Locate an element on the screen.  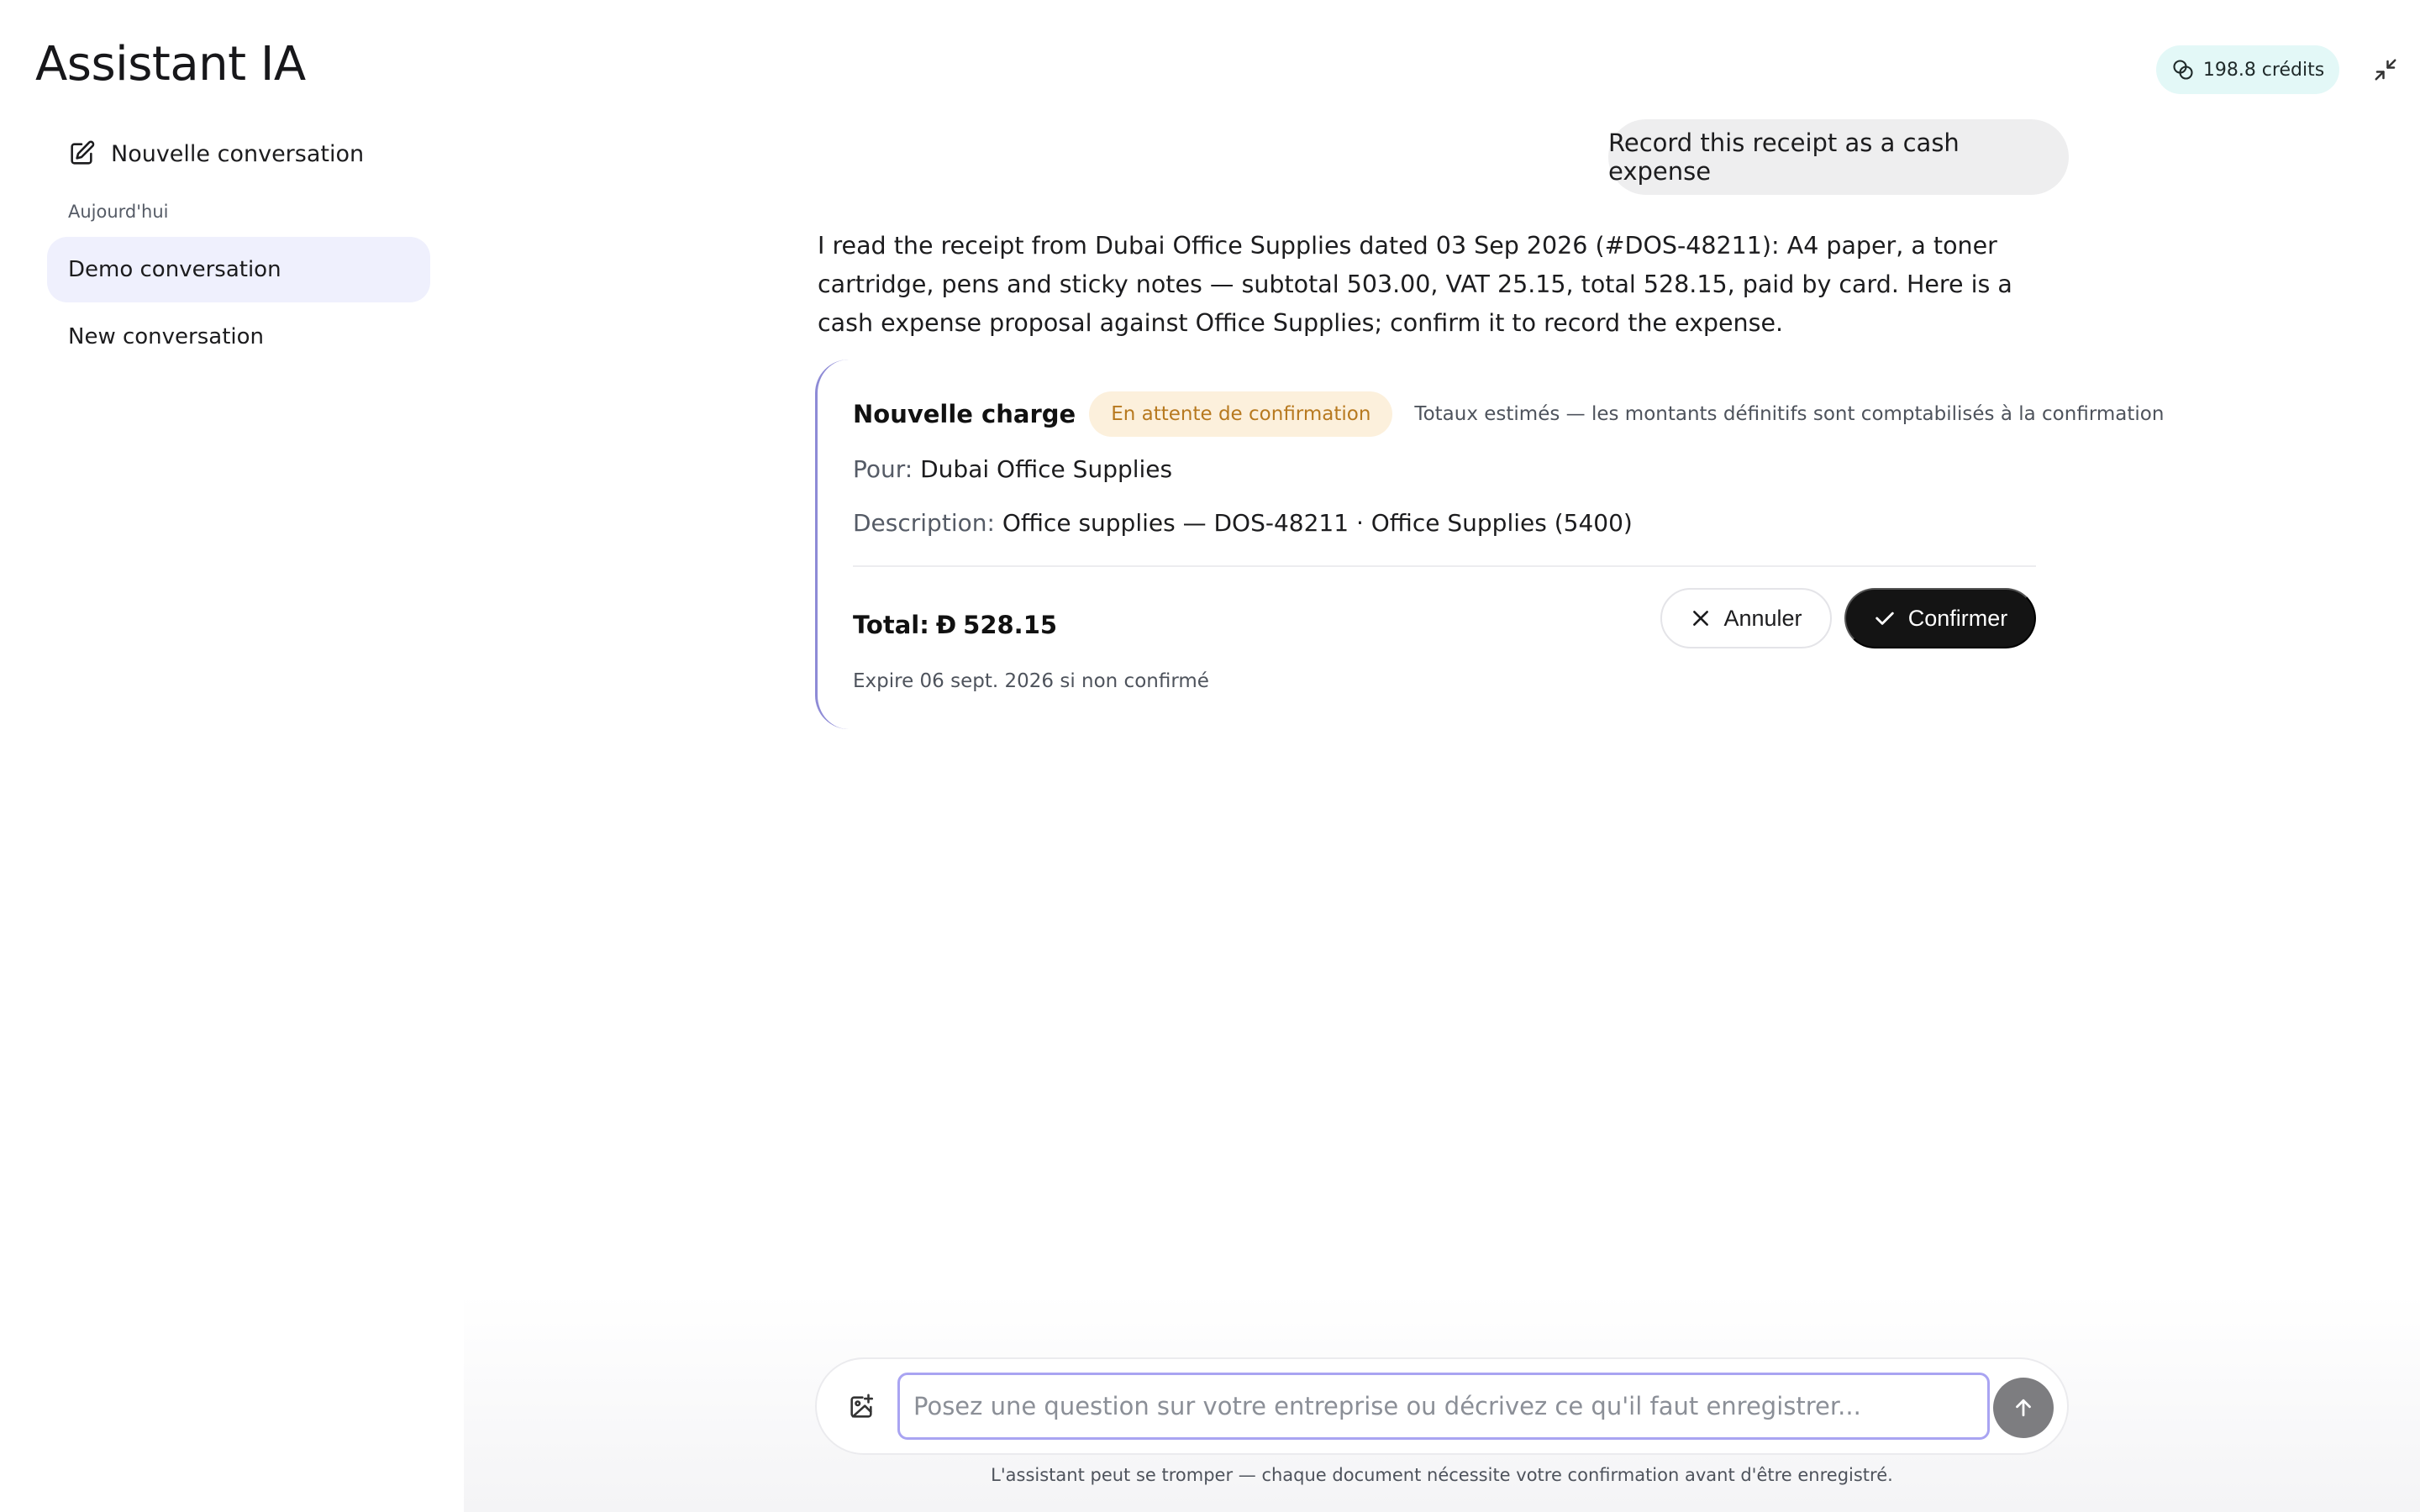
field-pour: Pour: Dubai Office Supplies is located at coordinates (1013, 469).